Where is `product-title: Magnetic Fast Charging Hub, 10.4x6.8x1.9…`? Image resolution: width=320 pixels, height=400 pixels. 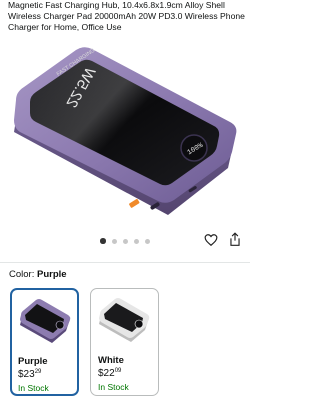
product-title: Magnetic Fast Charging Hub, 10.4x6.8x1.9… is located at coordinates (126, 16).